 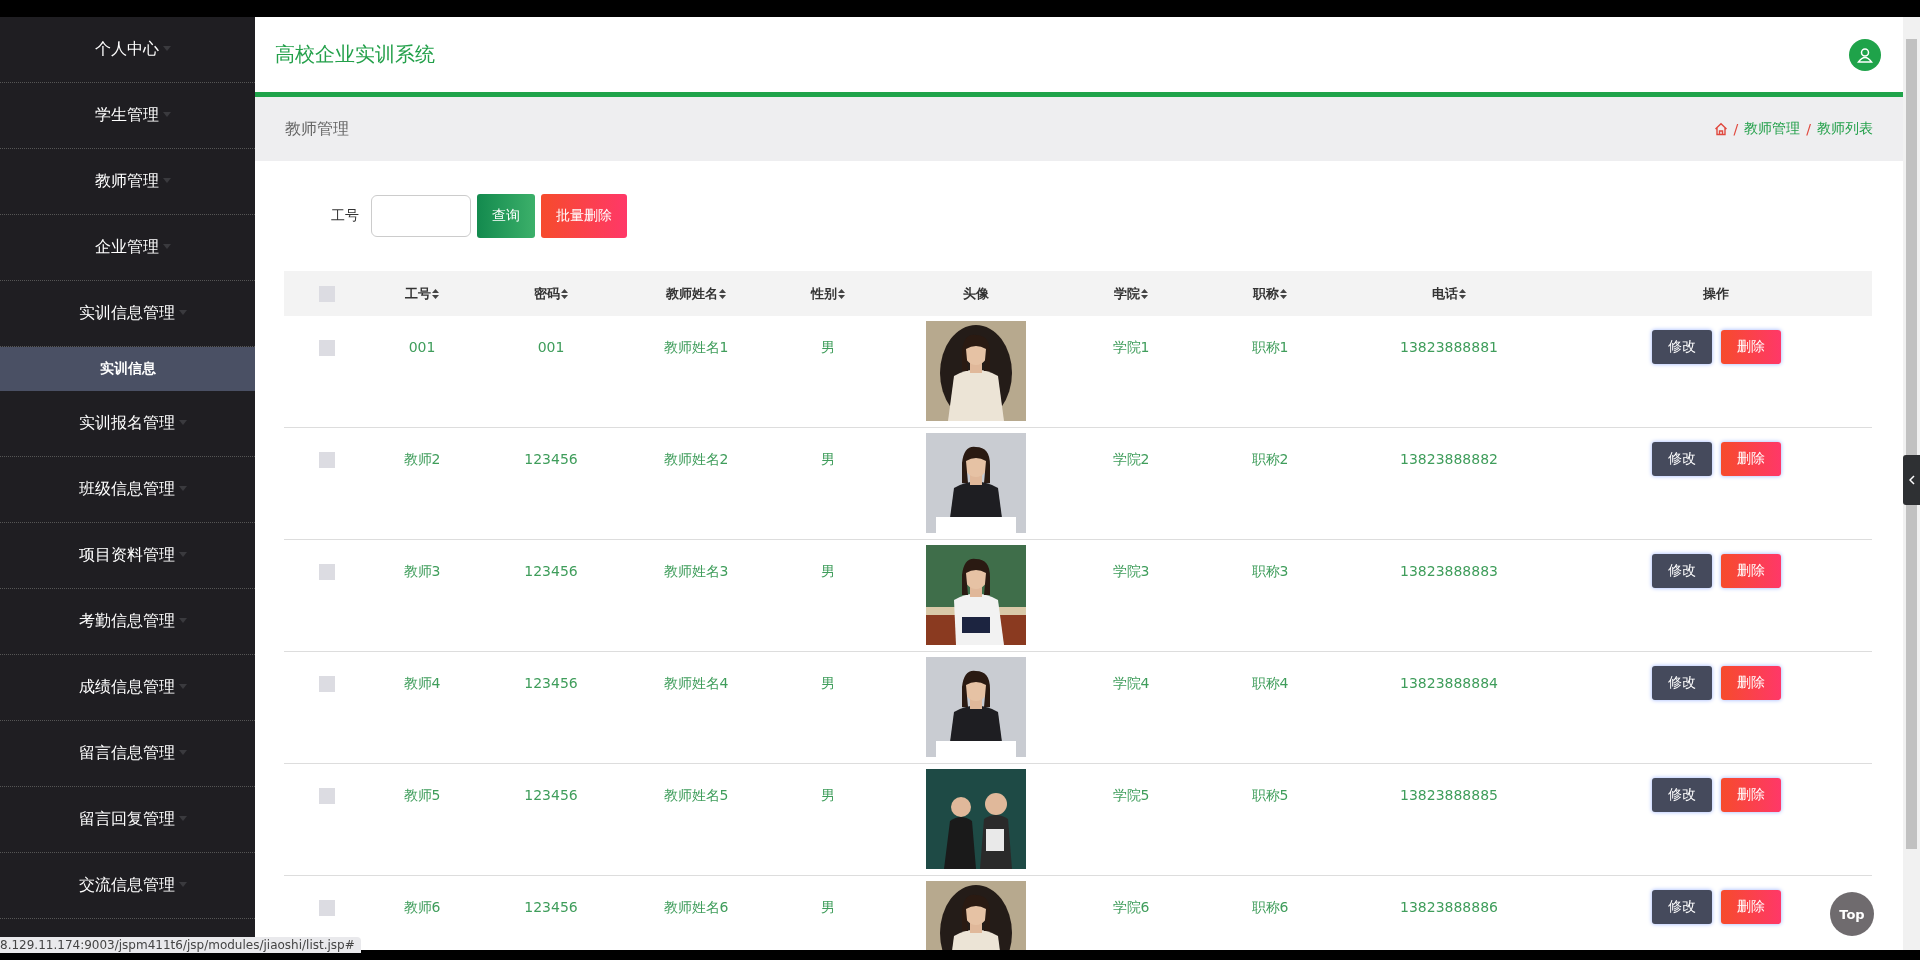 I want to click on table-cell: 学院1, so click(x=1131, y=348).